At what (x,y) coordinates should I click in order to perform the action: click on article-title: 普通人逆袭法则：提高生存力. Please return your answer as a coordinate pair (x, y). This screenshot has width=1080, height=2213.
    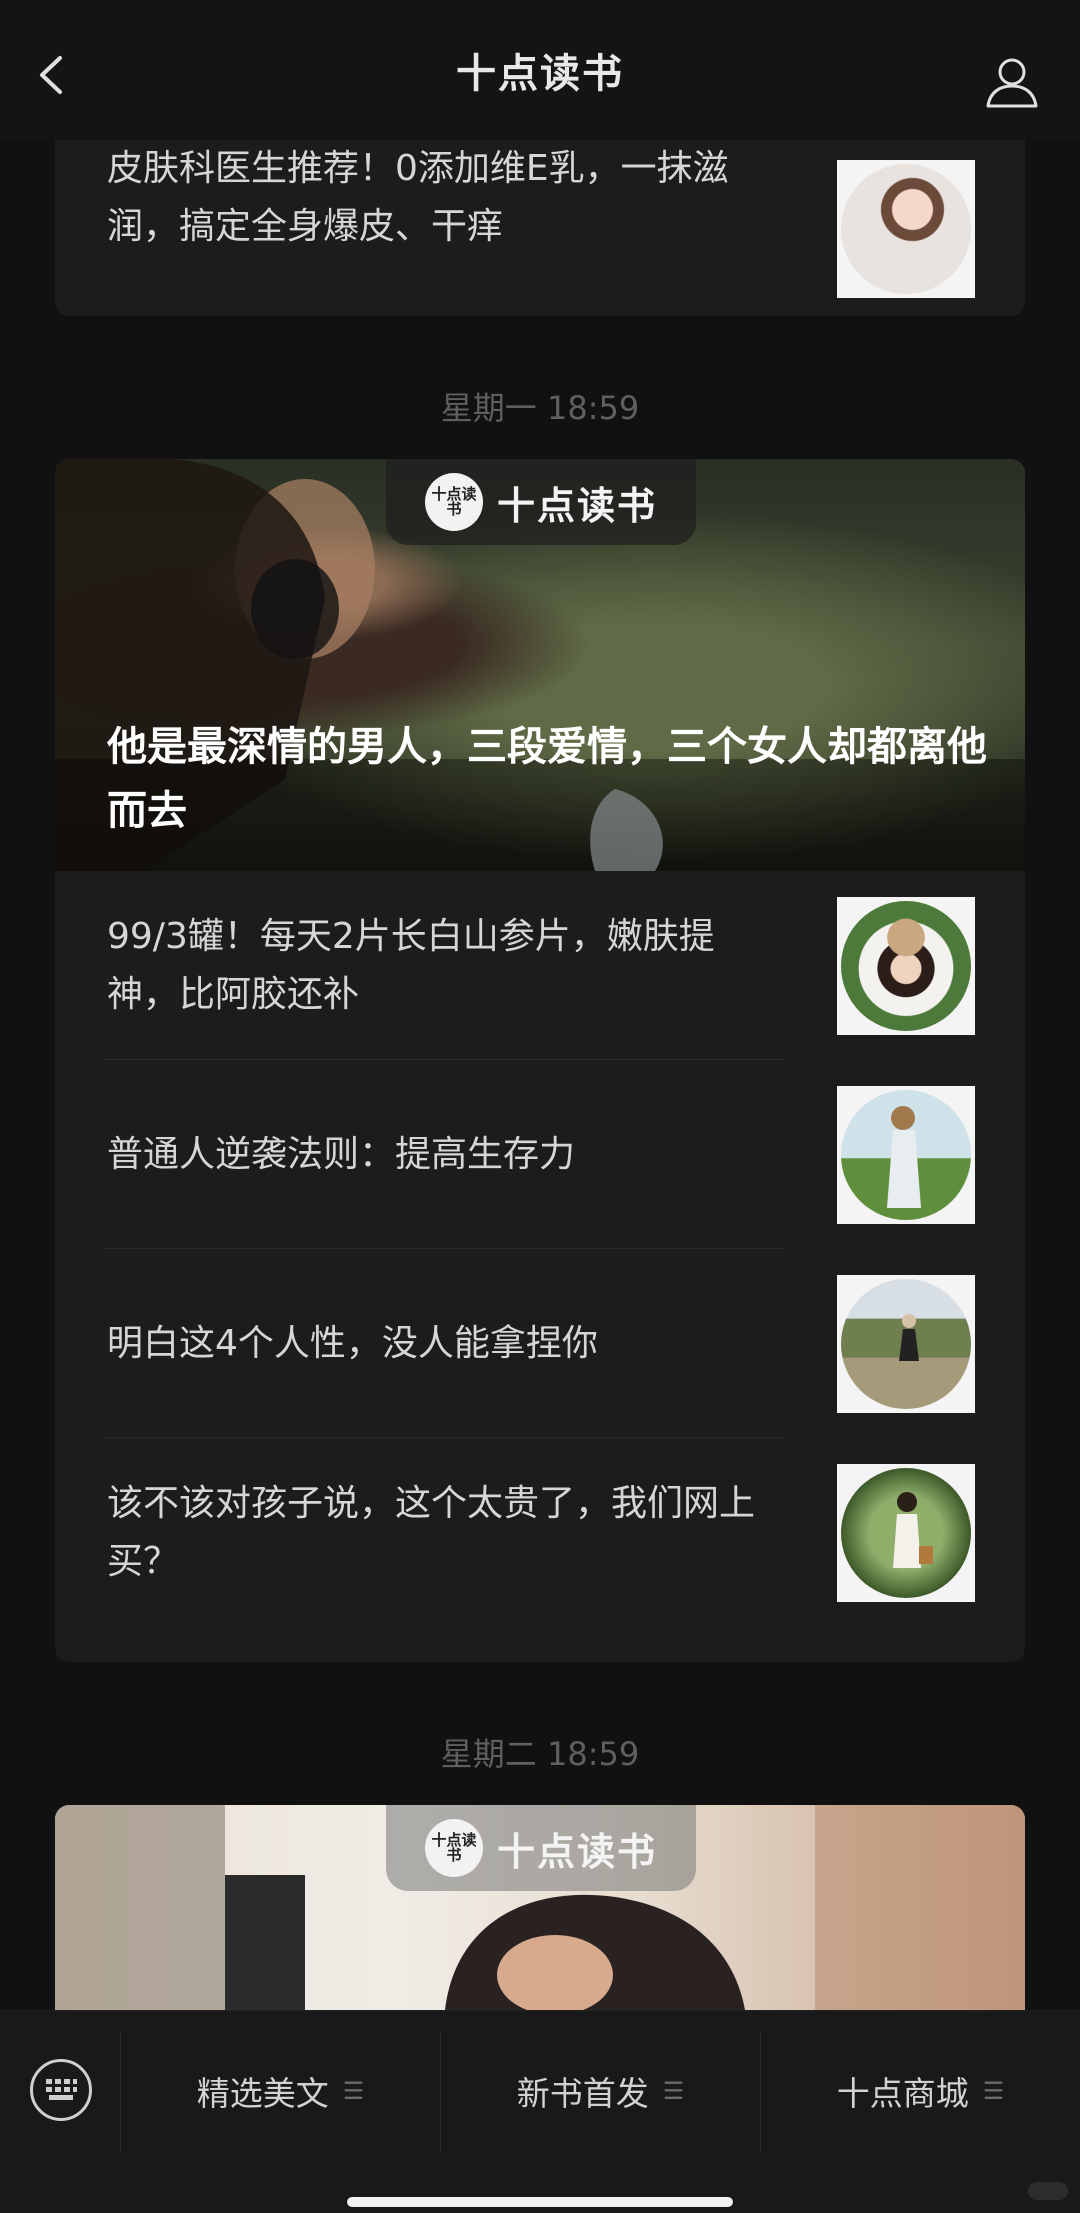
    Looking at the image, I should click on (341, 1154).